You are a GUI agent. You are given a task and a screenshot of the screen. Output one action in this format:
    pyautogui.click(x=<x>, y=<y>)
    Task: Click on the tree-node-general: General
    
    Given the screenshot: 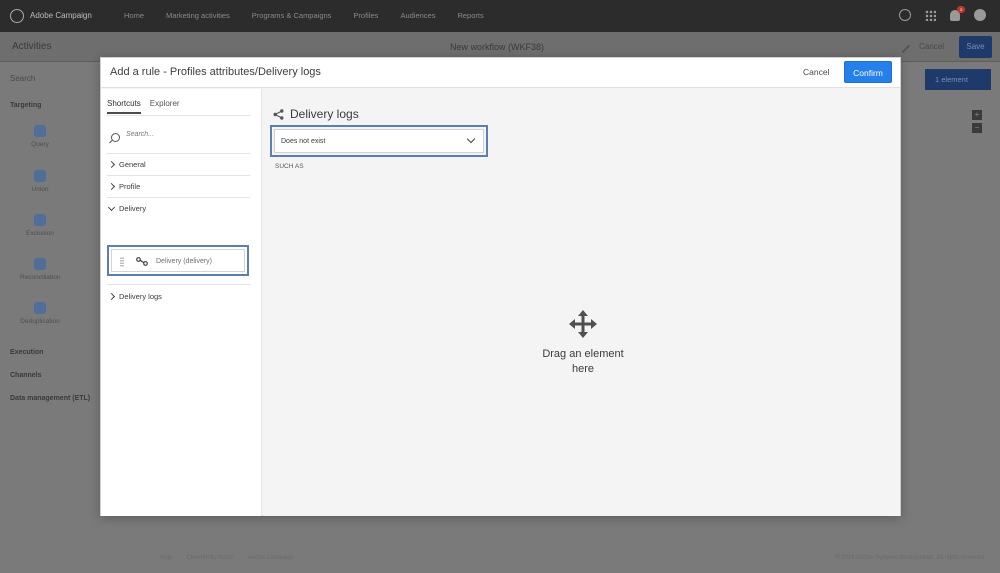 What is the action you would take?
    pyautogui.click(x=126, y=164)
    